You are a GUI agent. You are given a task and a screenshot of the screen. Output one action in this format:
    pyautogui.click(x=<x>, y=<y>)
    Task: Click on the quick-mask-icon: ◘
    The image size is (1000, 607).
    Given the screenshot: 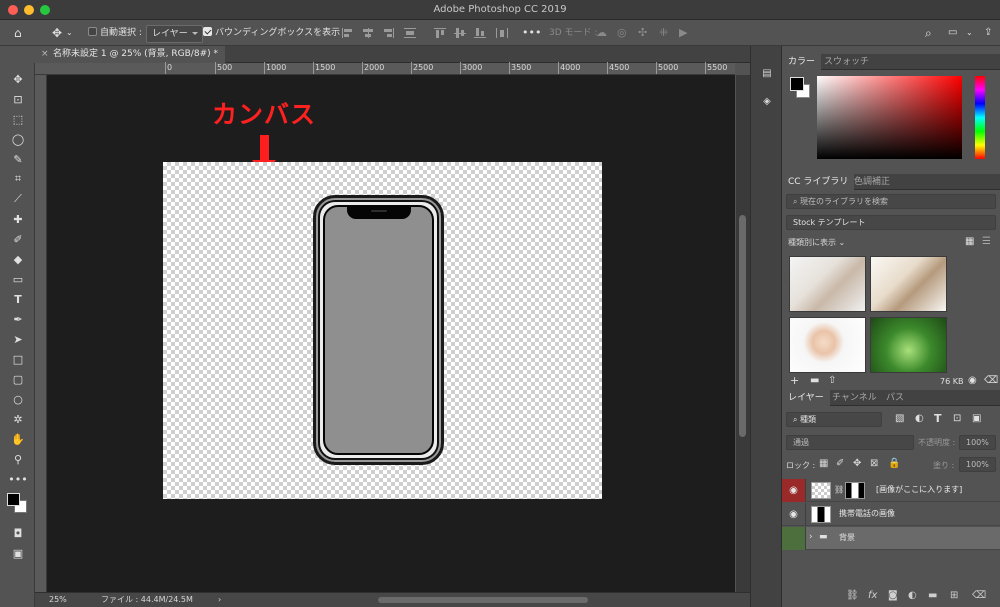 What is the action you would take?
    pyautogui.click(x=18, y=533)
    